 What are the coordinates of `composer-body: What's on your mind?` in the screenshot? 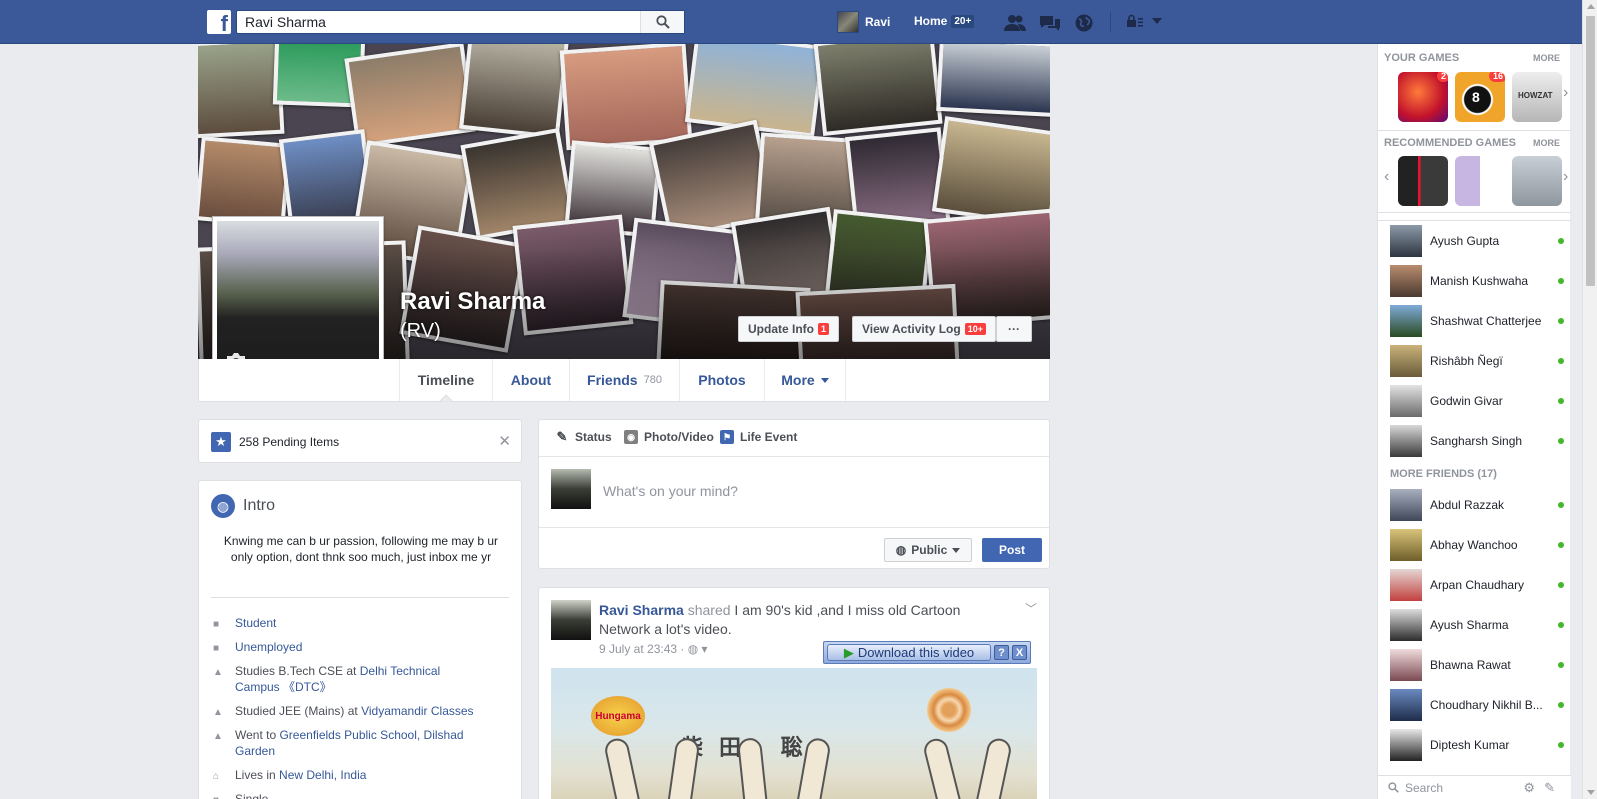 It's located at (794, 492).